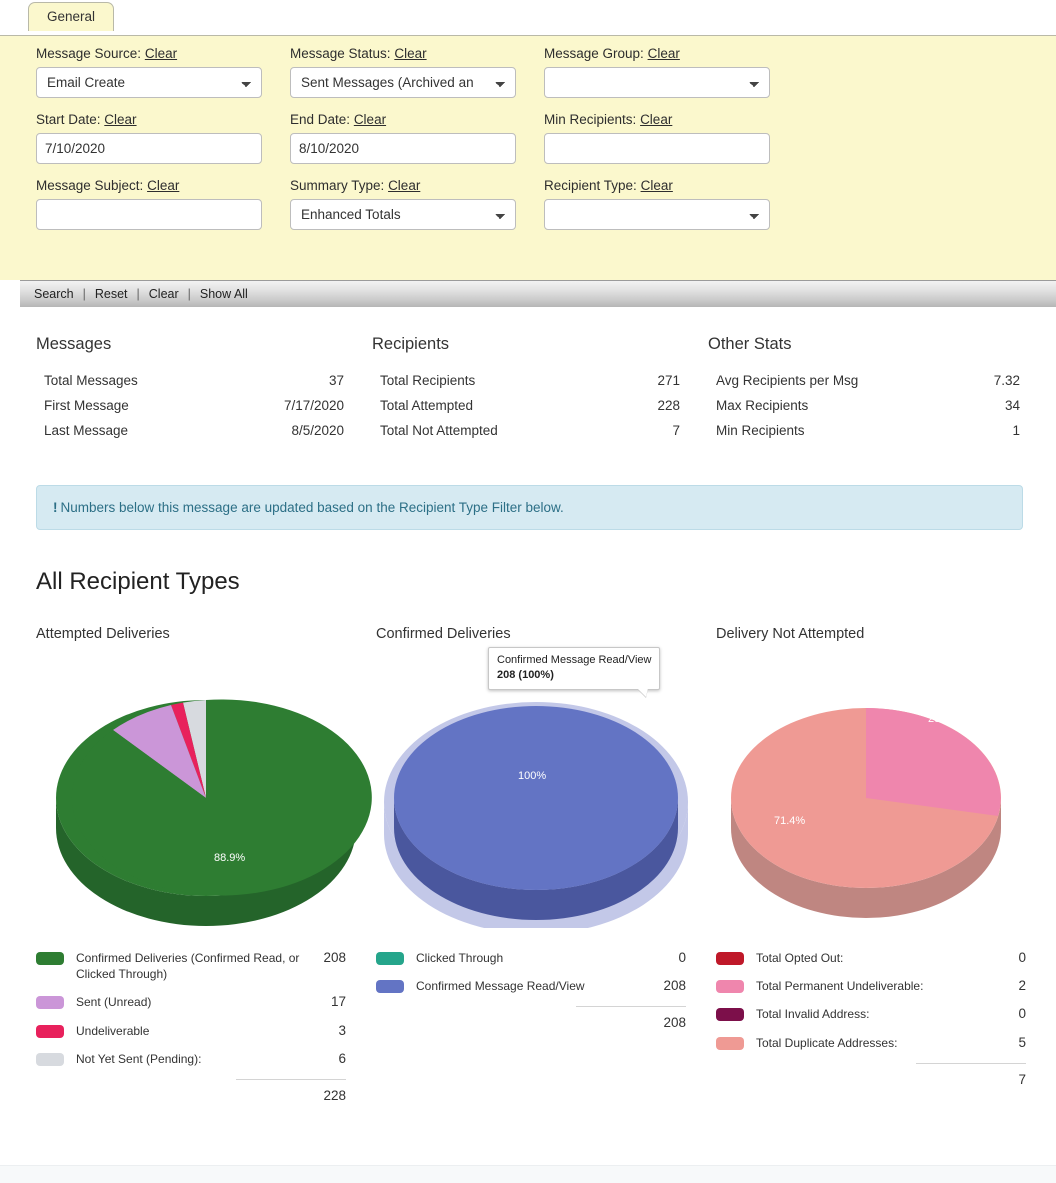 The image size is (1056, 1183). What do you see at coordinates (403, 214) in the screenshot?
I see `summary-type-select: Enhanced Totals` at bounding box center [403, 214].